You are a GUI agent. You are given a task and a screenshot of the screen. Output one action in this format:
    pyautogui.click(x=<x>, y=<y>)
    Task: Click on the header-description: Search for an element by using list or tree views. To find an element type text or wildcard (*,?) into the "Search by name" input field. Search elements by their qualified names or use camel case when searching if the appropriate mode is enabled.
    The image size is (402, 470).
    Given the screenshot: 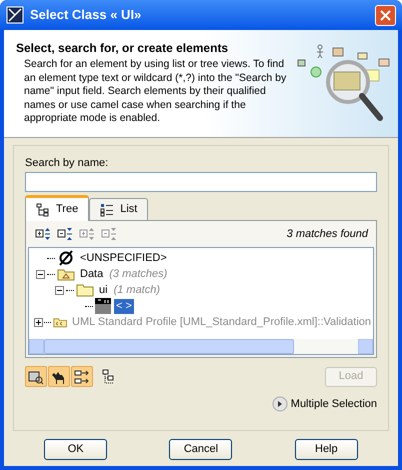 What is the action you would take?
    pyautogui.click(x=155, y=92)
    